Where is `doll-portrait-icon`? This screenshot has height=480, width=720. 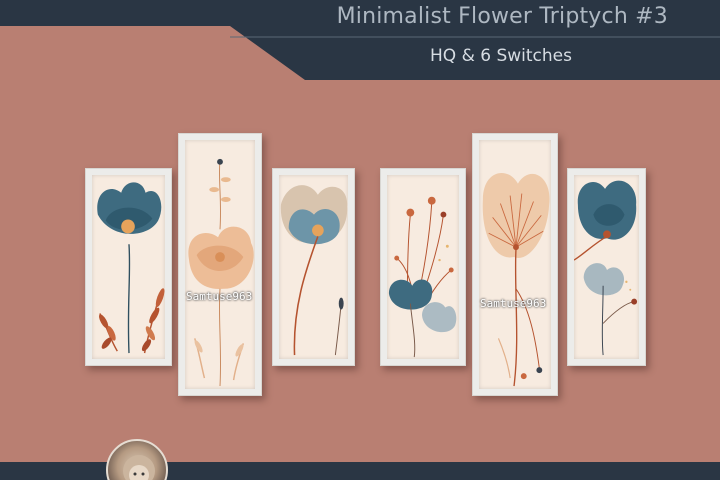 doll-portrait-icon is located at coordinates (139, 467).